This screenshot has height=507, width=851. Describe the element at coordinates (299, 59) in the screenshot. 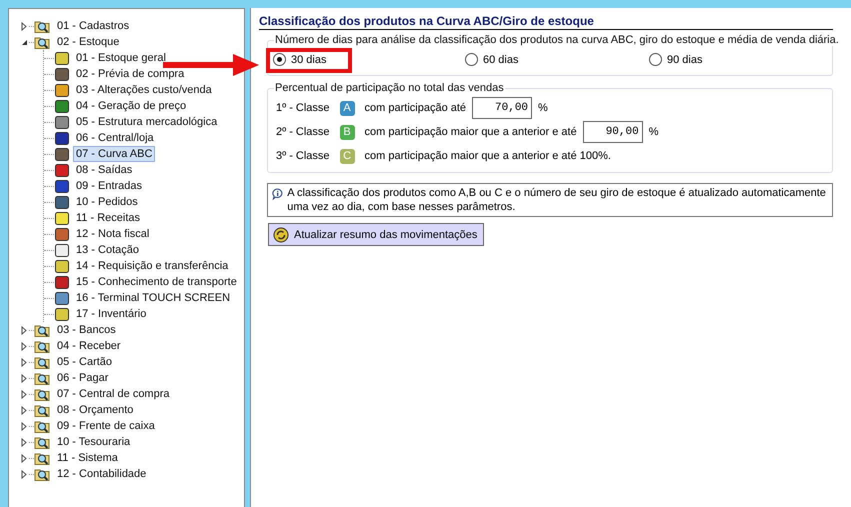

I see `radio-option: 30 dias` at that location.